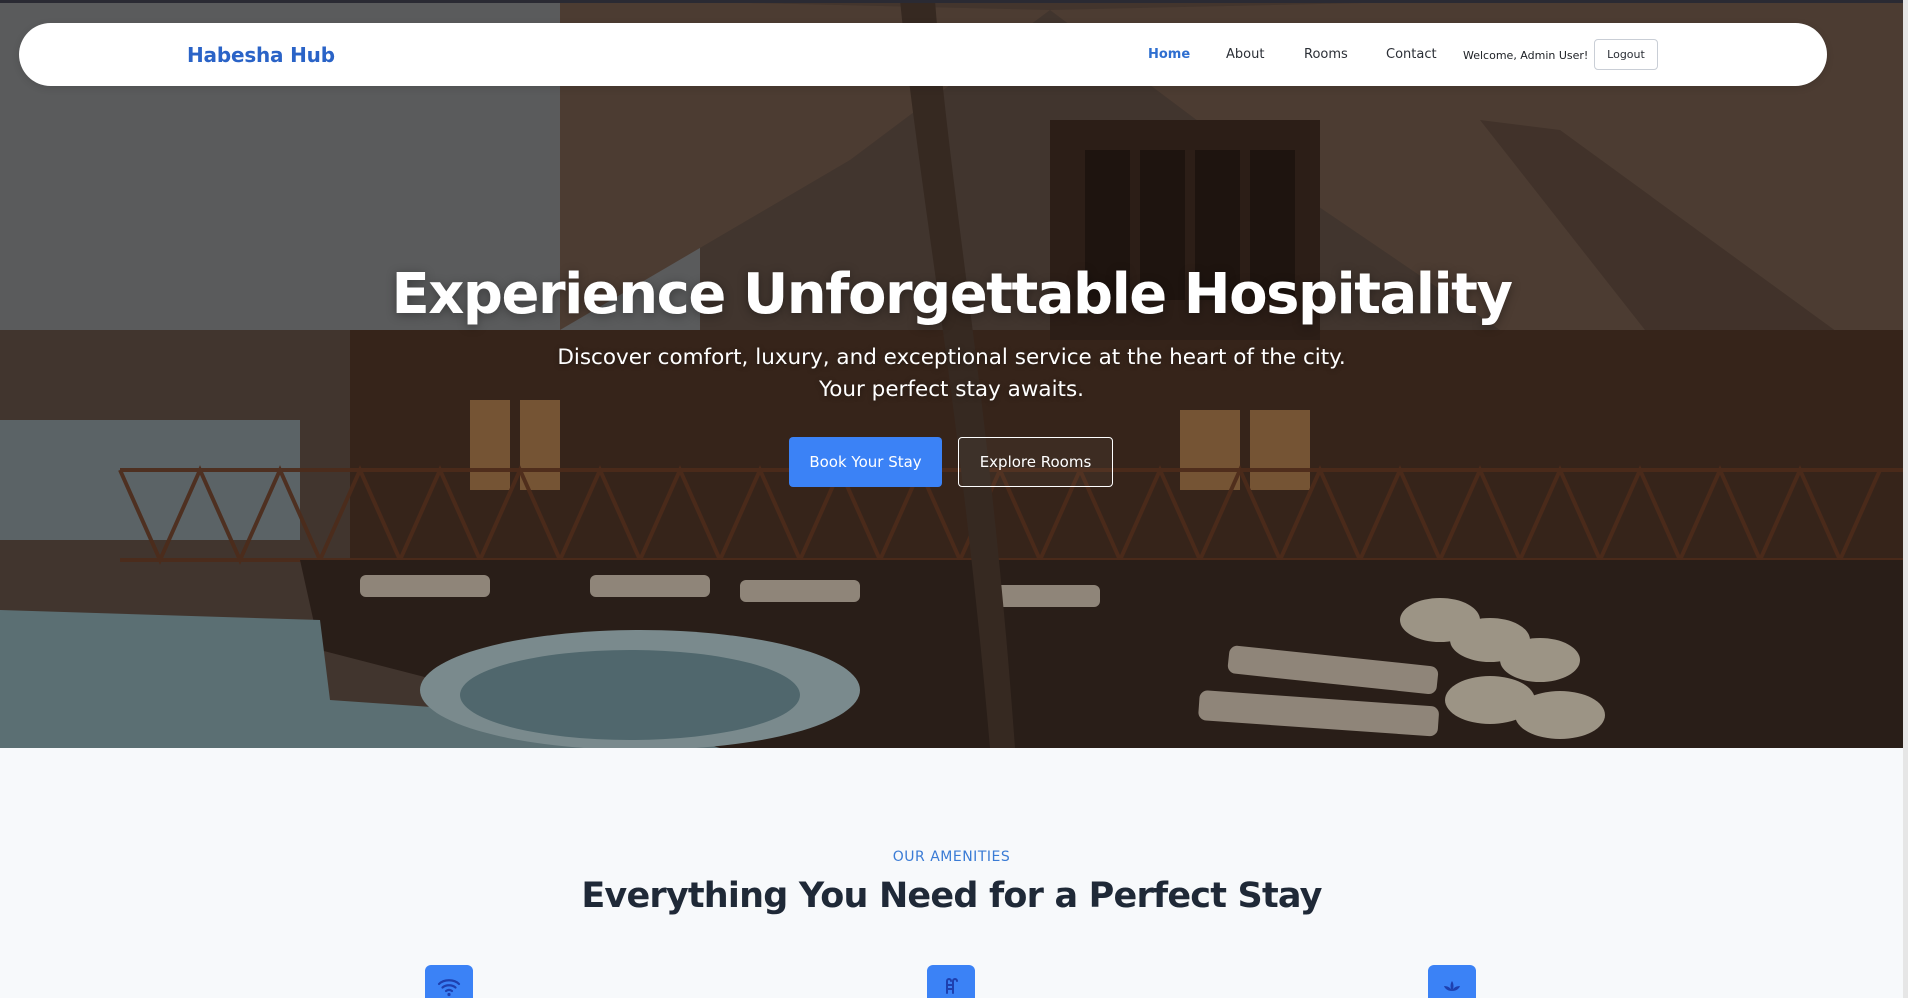 The height and width of the screenshot is (998, 1908). I want to click on amenity-spa-tile, so click(1452, 981).